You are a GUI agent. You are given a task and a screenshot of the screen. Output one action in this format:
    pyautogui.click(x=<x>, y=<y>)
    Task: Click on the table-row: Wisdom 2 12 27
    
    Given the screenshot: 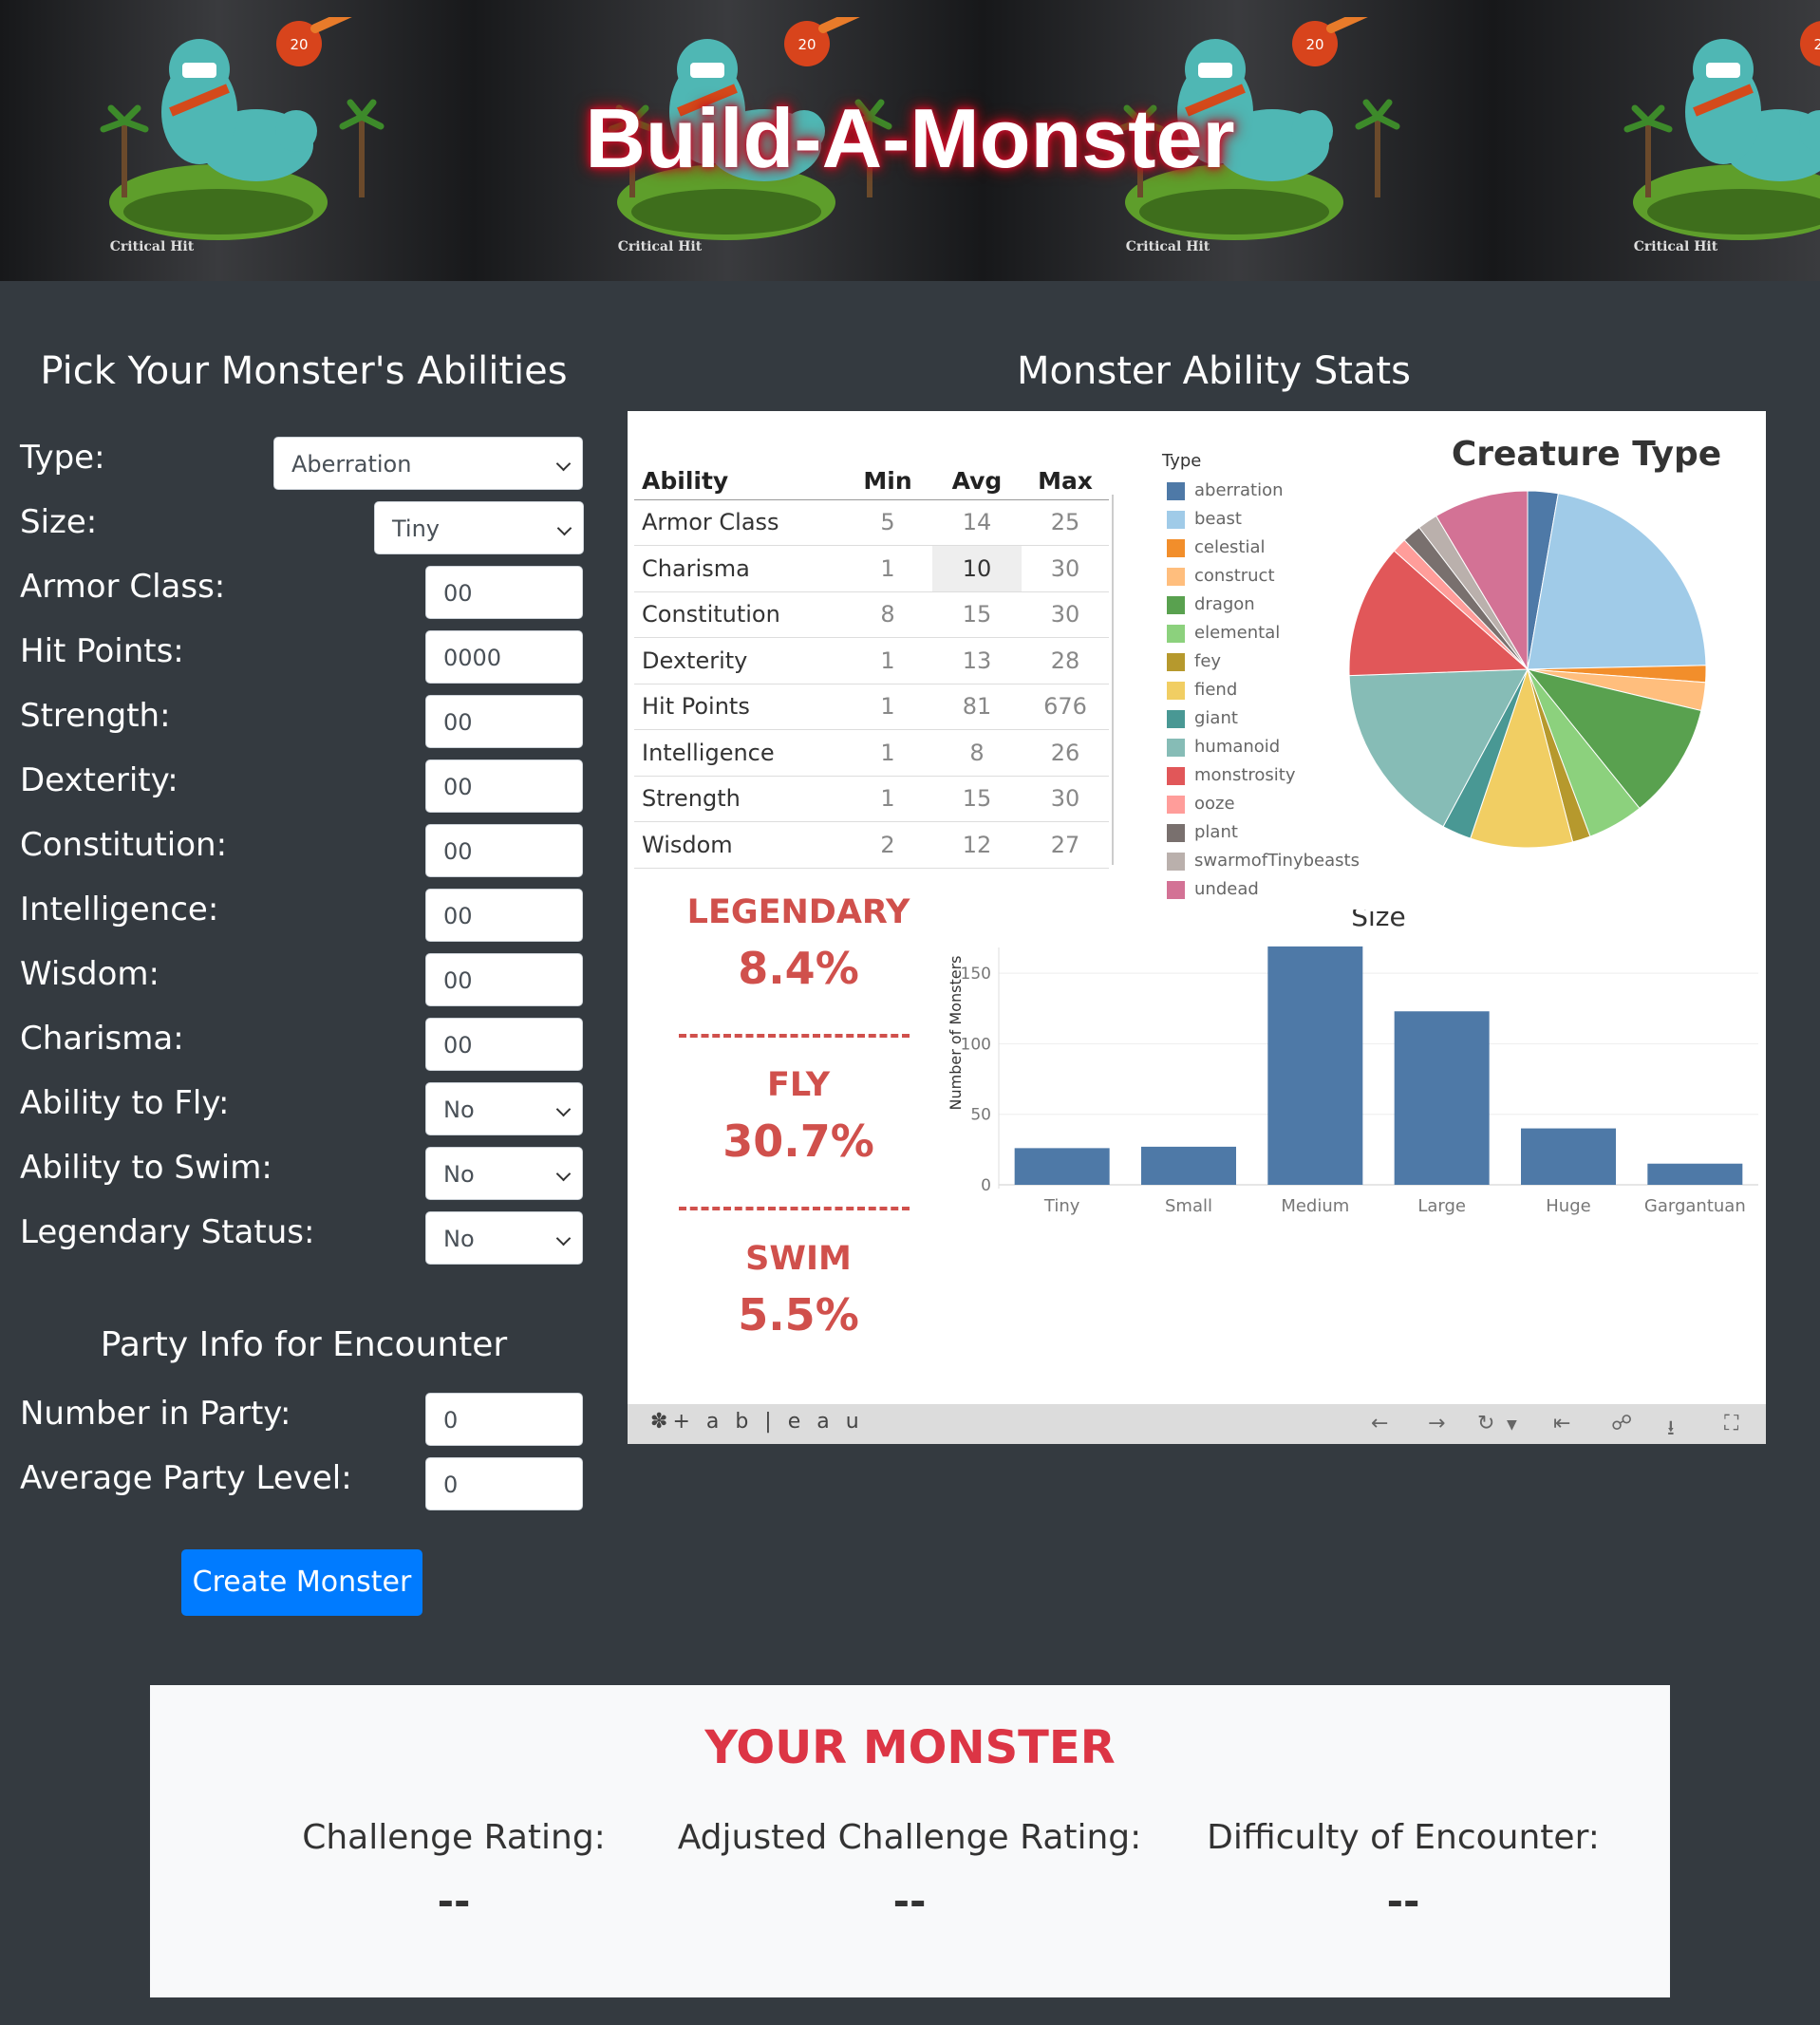 What is the action you would take?
    pyautogui.click(x=872, y=845)
    